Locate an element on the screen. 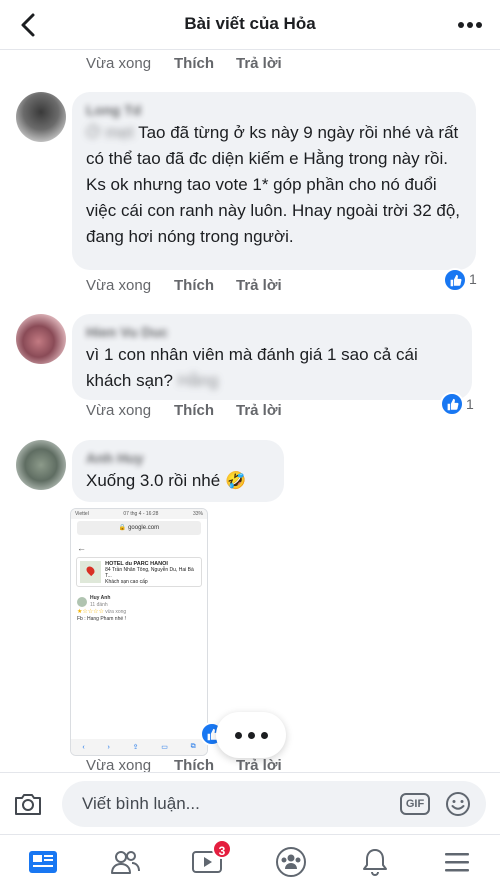 This screenshot has height=888, width=500. clock-text: 07 thg 4 - 16:28 is located at coordinates (141, 514).